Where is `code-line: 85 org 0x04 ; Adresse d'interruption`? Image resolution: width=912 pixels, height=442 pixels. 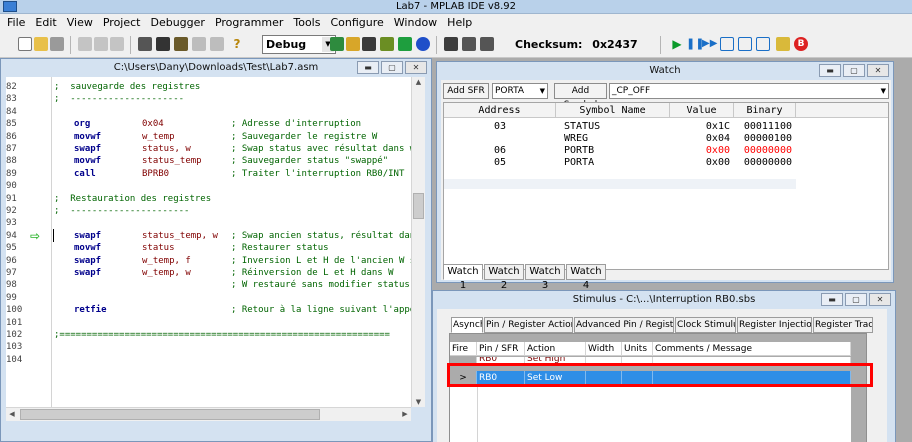 code-line: 85 org 0x04 ; Adresse d'interruption is located at coordinates (208, 124).